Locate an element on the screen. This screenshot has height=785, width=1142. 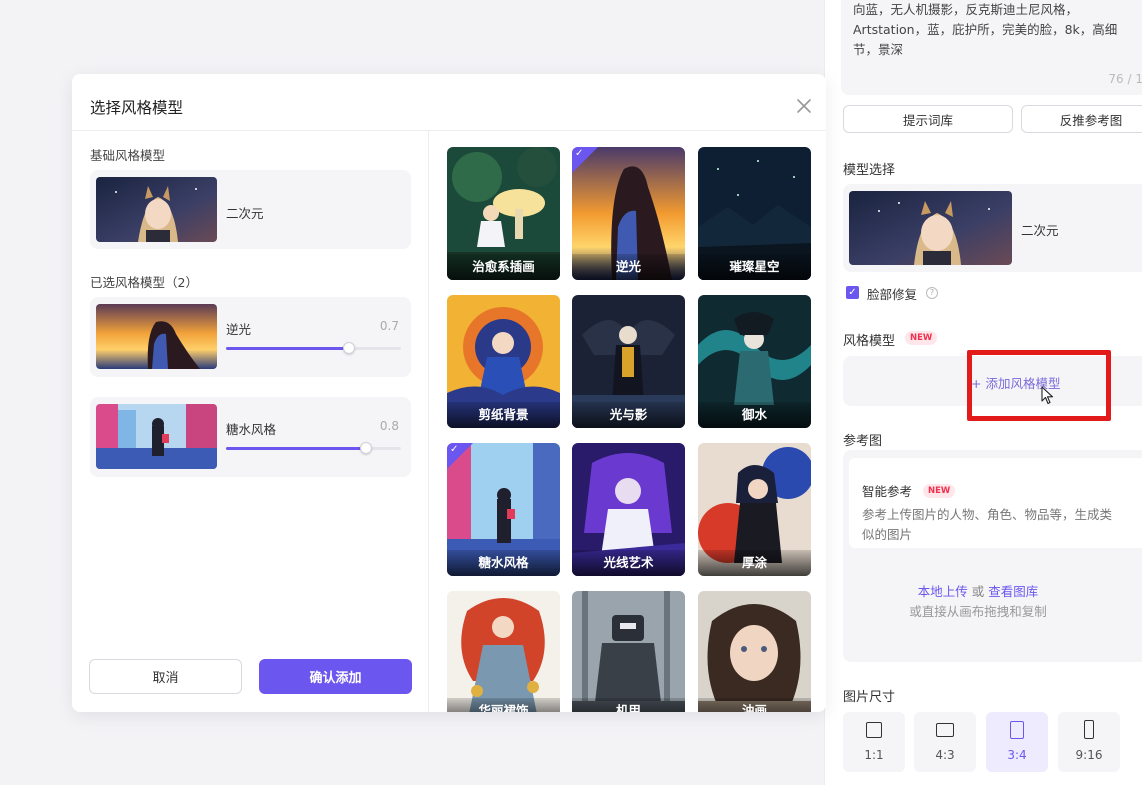
base-model-card: 二次元 is located at coordinates (250, 209).